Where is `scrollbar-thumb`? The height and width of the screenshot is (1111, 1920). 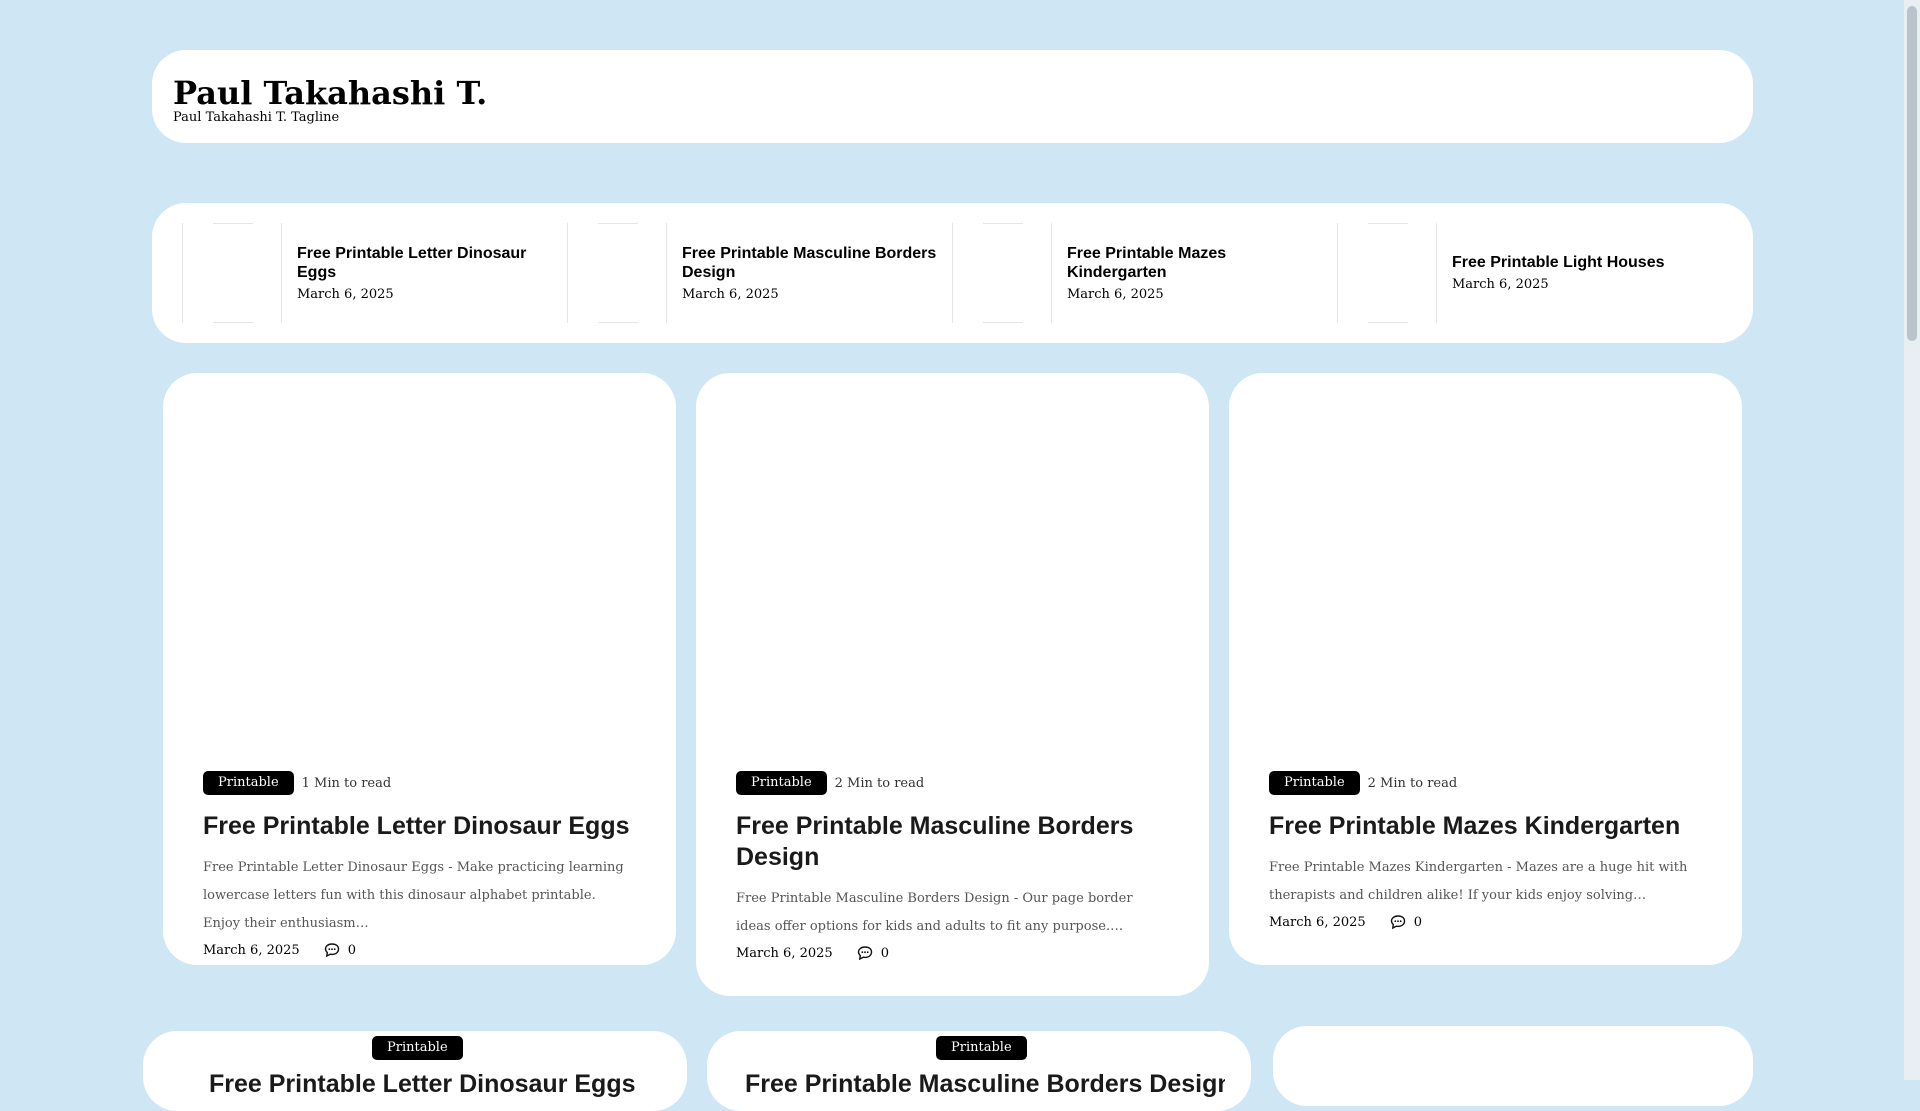 scrollbar-thumb is located at coordinates (1912, 173).